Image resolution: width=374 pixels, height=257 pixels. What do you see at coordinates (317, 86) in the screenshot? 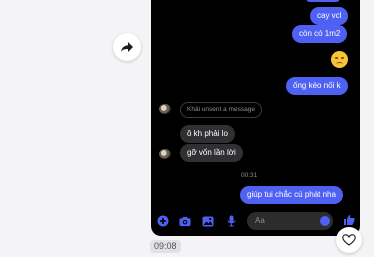
I see `outgoing-message: ống kéo nối k` at bounding box center [317, 86].